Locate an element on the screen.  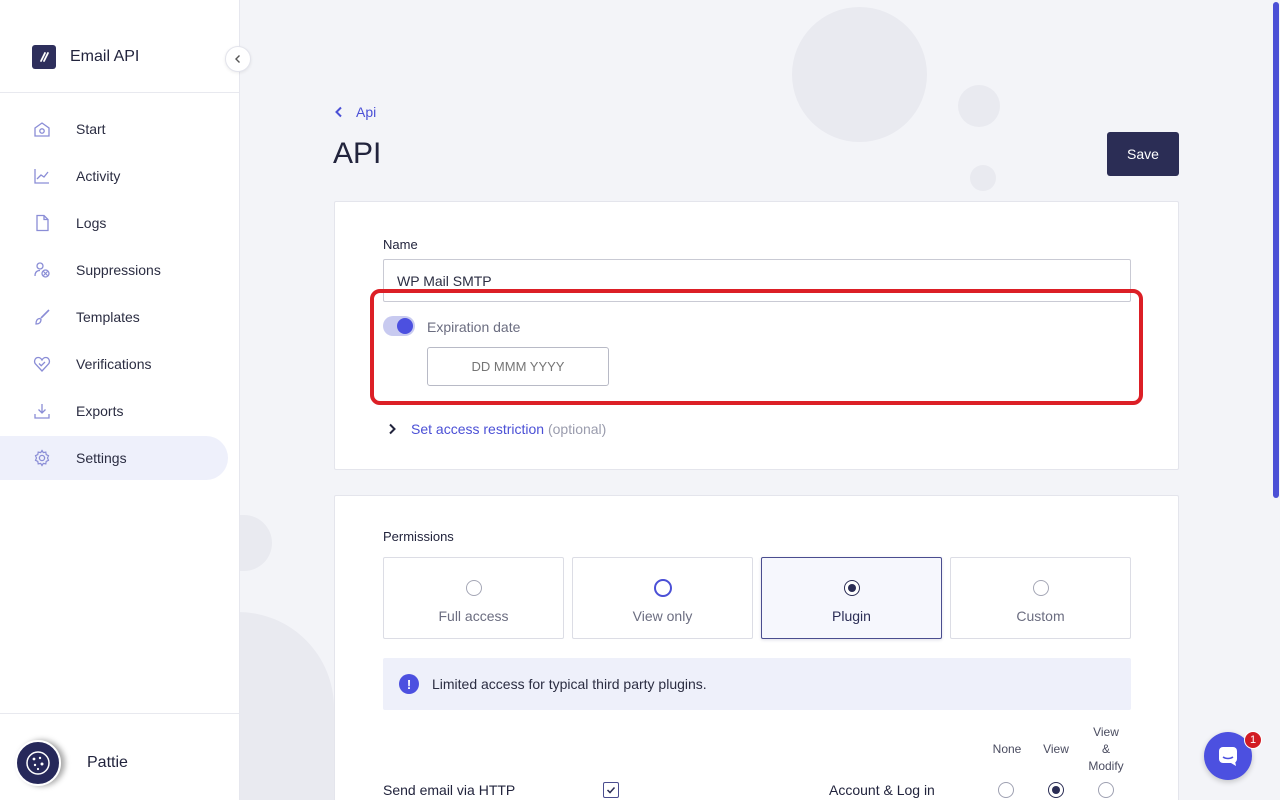
save-button: Save is located at coordinates (1143, 154).